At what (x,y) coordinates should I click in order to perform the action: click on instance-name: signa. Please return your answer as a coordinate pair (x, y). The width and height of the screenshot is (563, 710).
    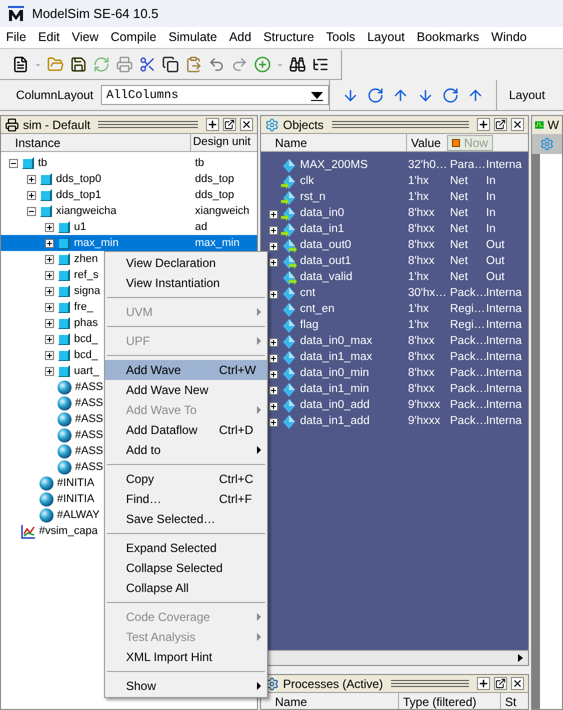
    Looking at the image, I should click on (87, 291).